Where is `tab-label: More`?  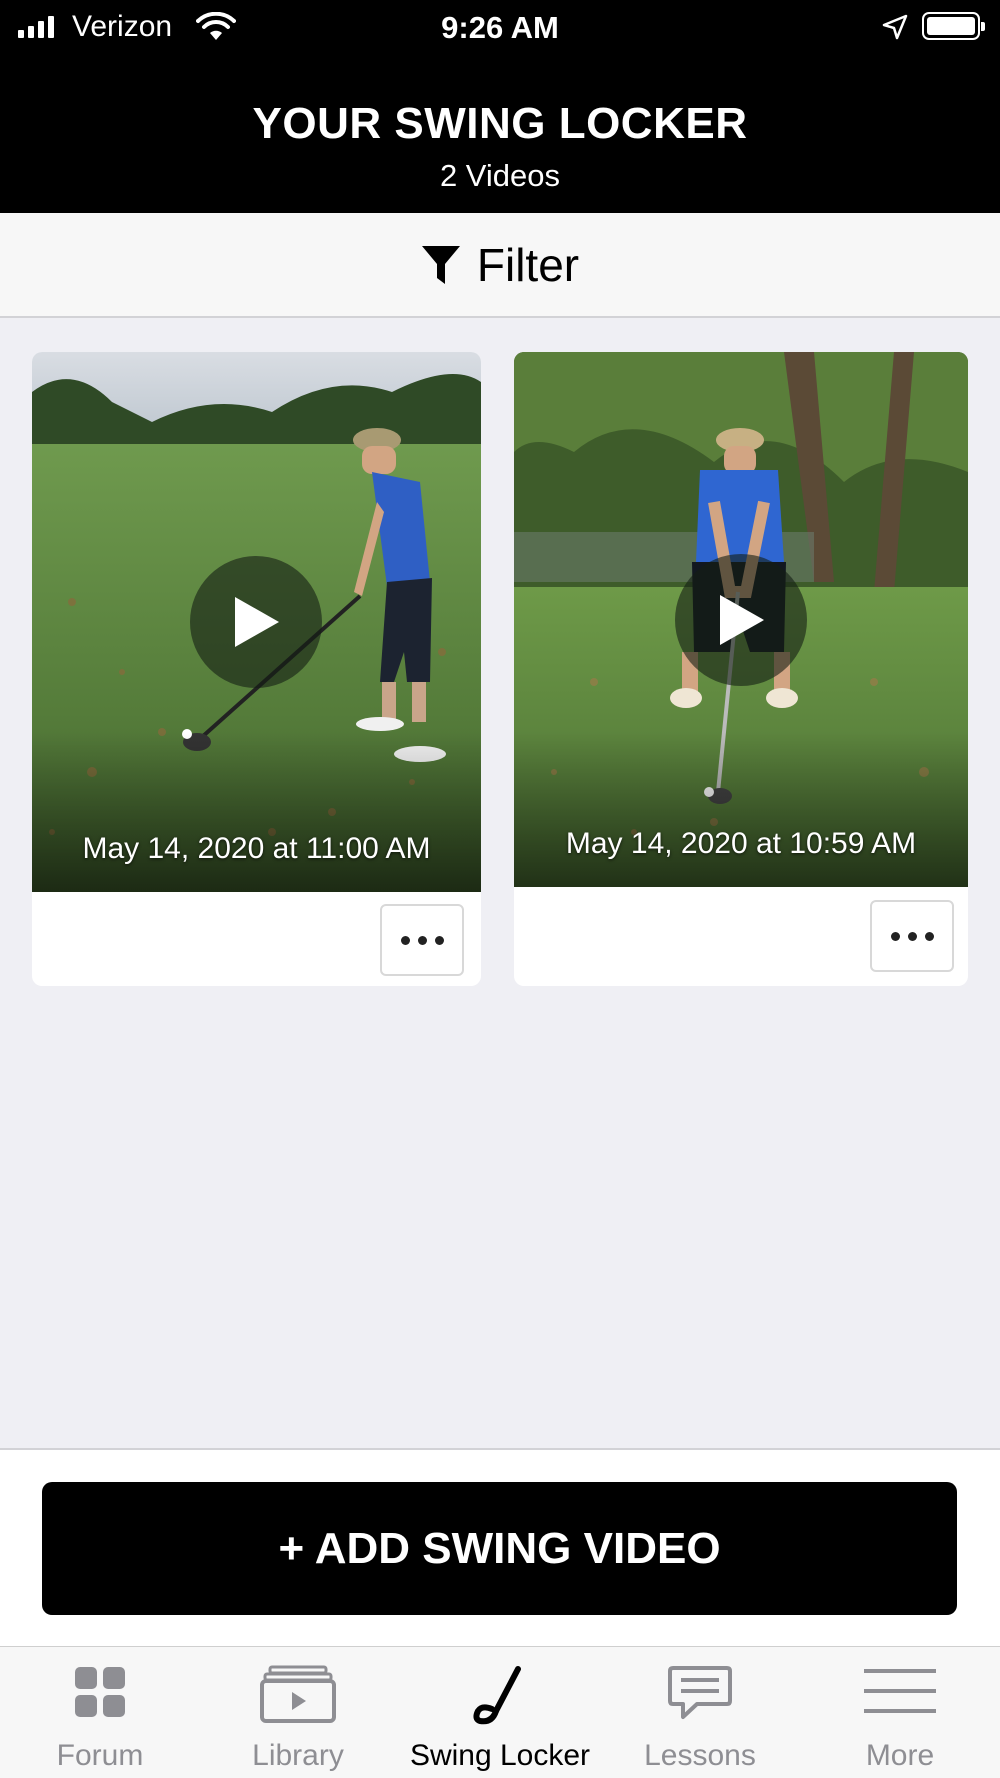 tab-label: More is located at coordinates (900, 1755).